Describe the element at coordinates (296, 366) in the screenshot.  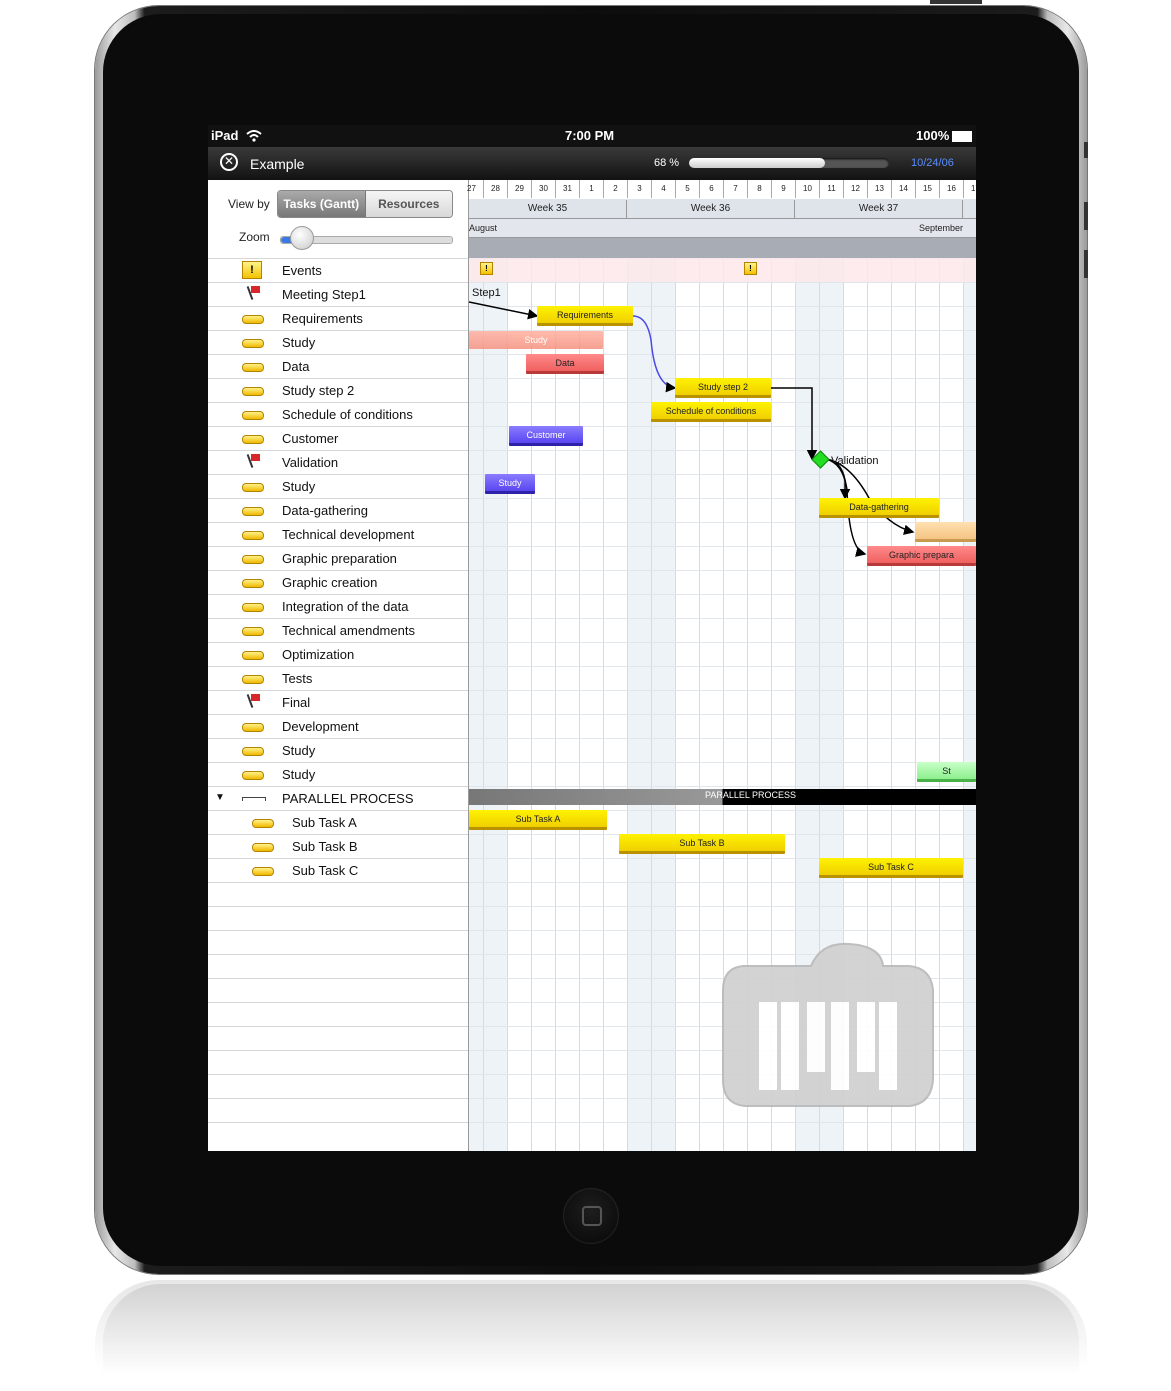
I see `task-row-label: Data` at that location.